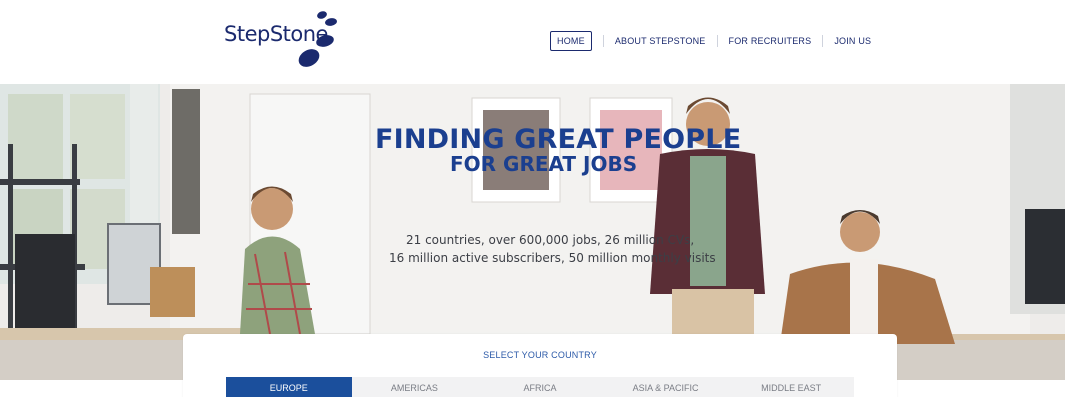 This screenshot has width=1065, height=397. I want to click on tab-africa: AFRICA, so click(540, 387).